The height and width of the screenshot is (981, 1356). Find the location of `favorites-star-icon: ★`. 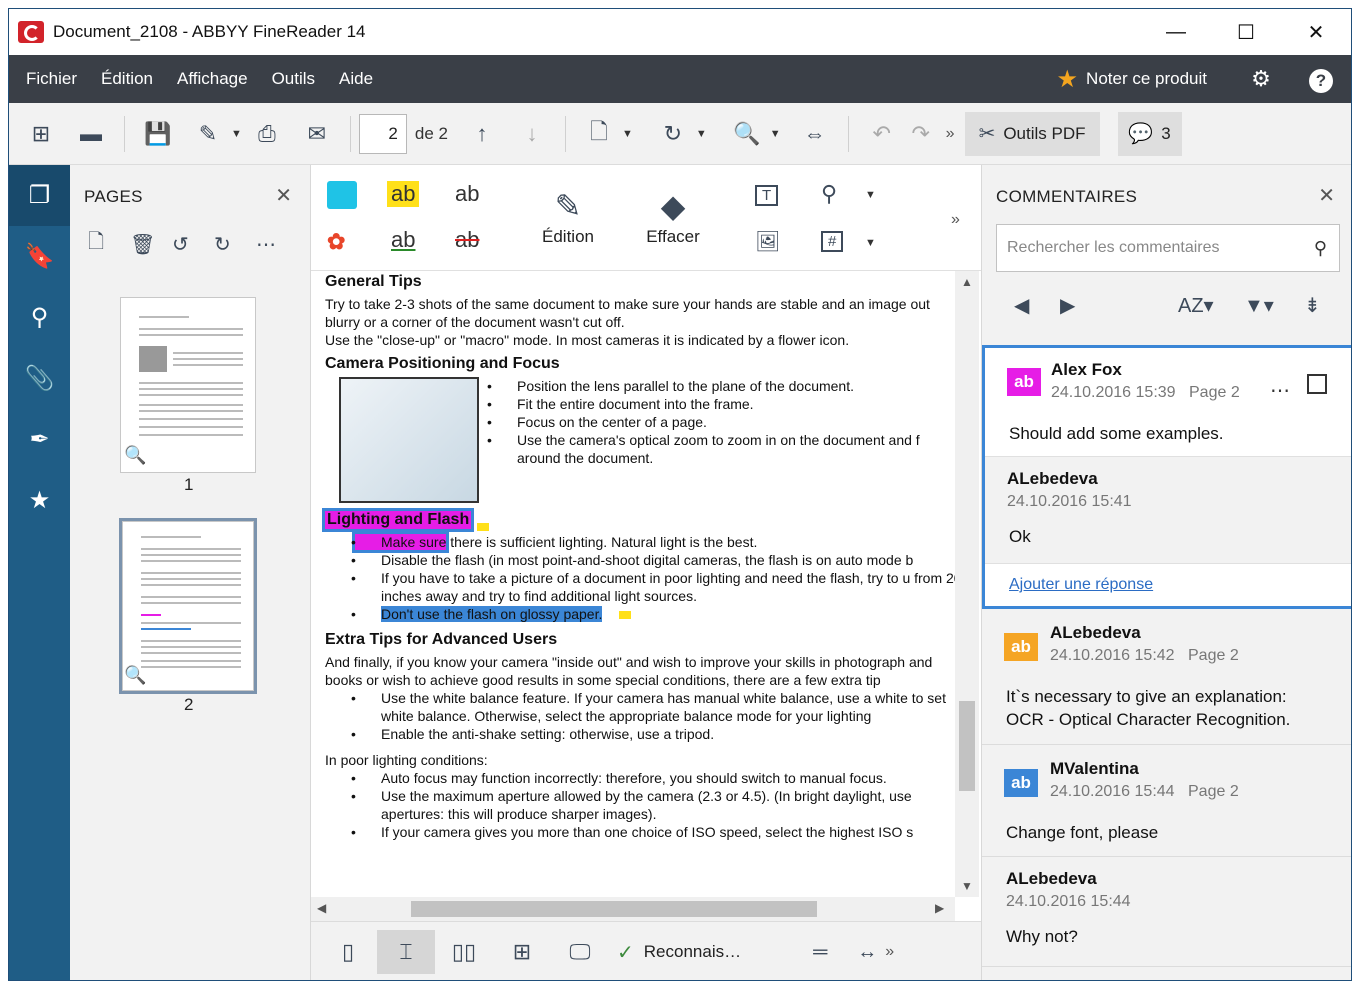

favorites-star-icon: ★ is located at coordinates (39, 500).